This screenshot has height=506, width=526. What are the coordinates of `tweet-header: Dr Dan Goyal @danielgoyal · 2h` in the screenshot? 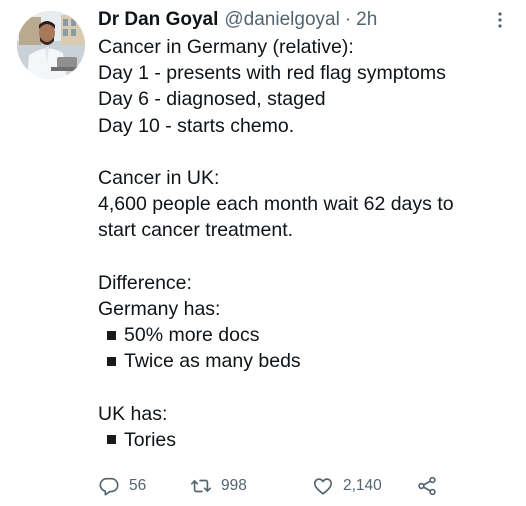 It's located at (237, 20).